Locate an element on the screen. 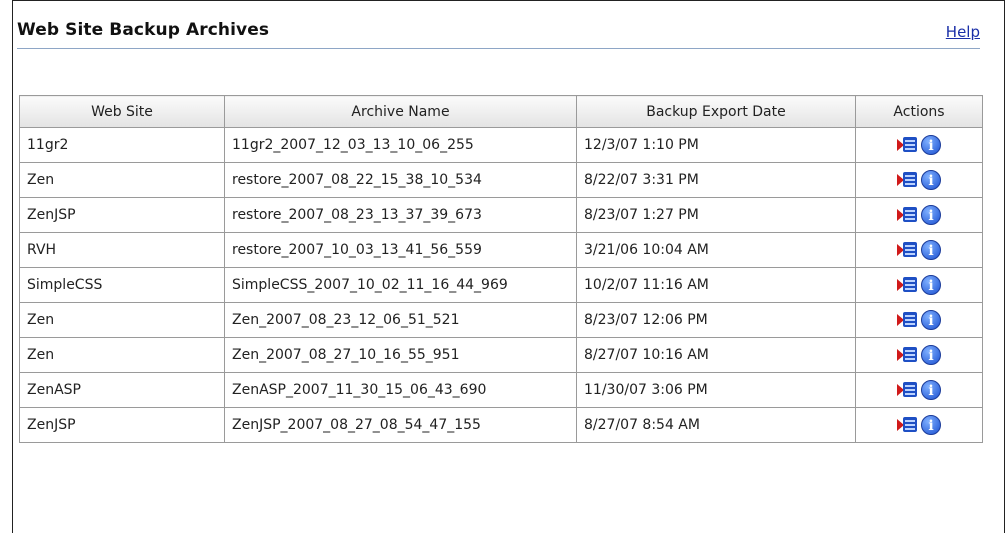 Image resolution: width=1008 pixels, height=533 pixels. column-header-backup-export-date: Backup Export Date is located at coordinates (716, 111).